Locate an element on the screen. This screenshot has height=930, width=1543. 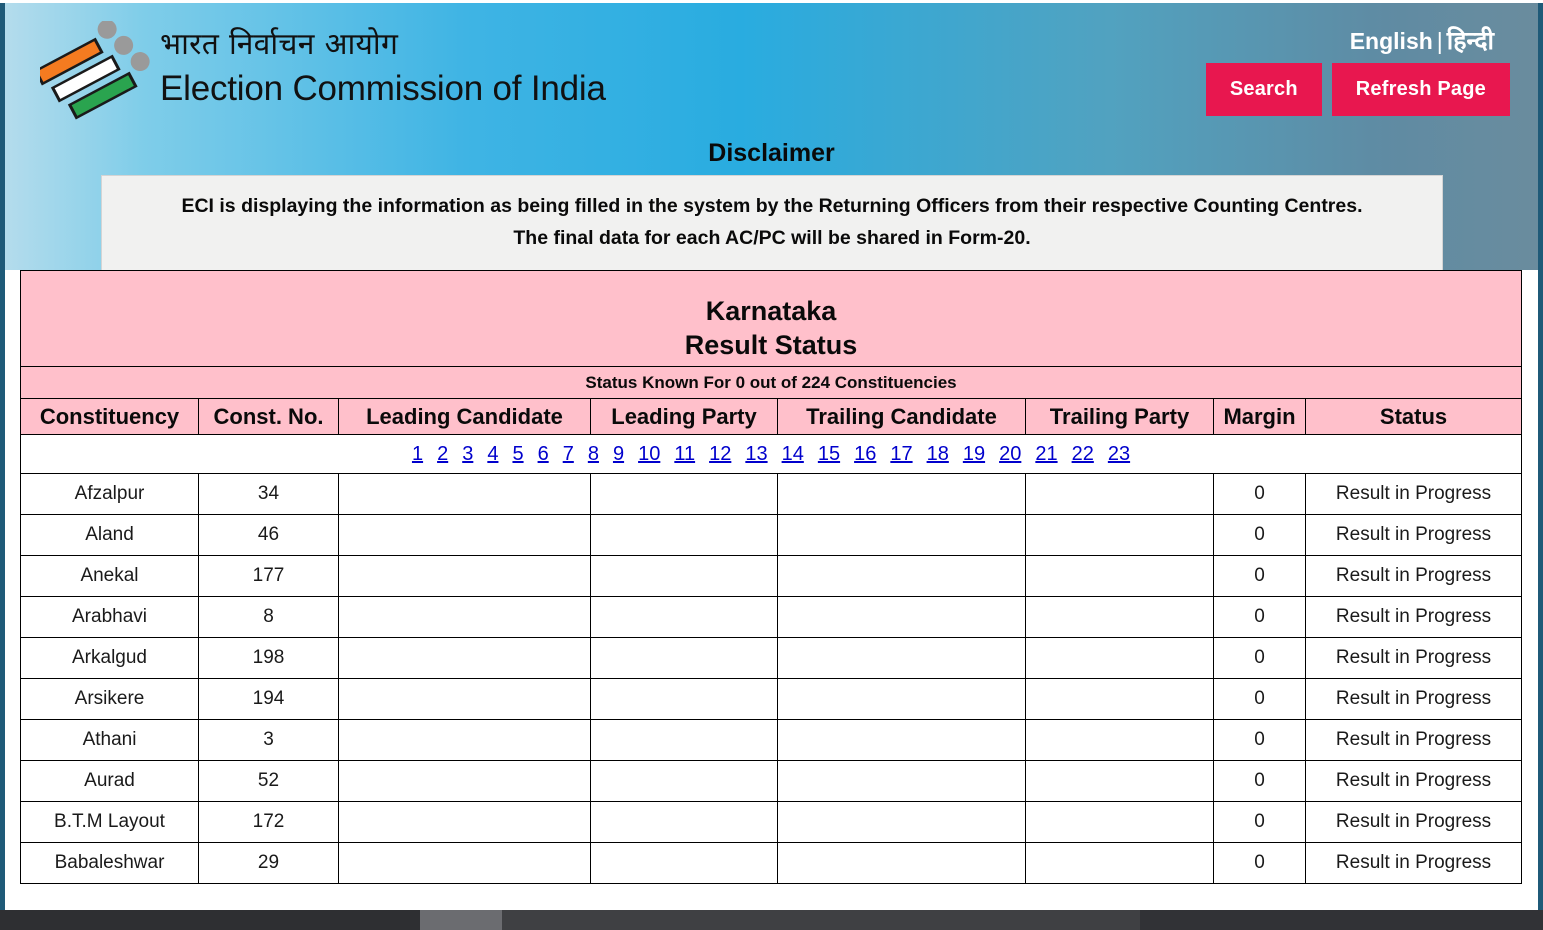
table-row: Aurad 52 0 Result in Progress is located at coordinates (771, 781).